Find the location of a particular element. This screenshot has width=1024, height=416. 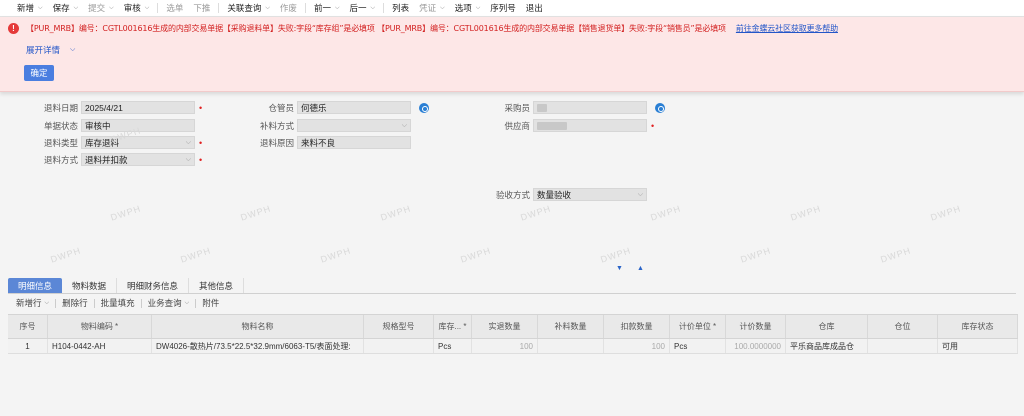

toolbar-8-button: 作废 is located at coordinates (288, 8).